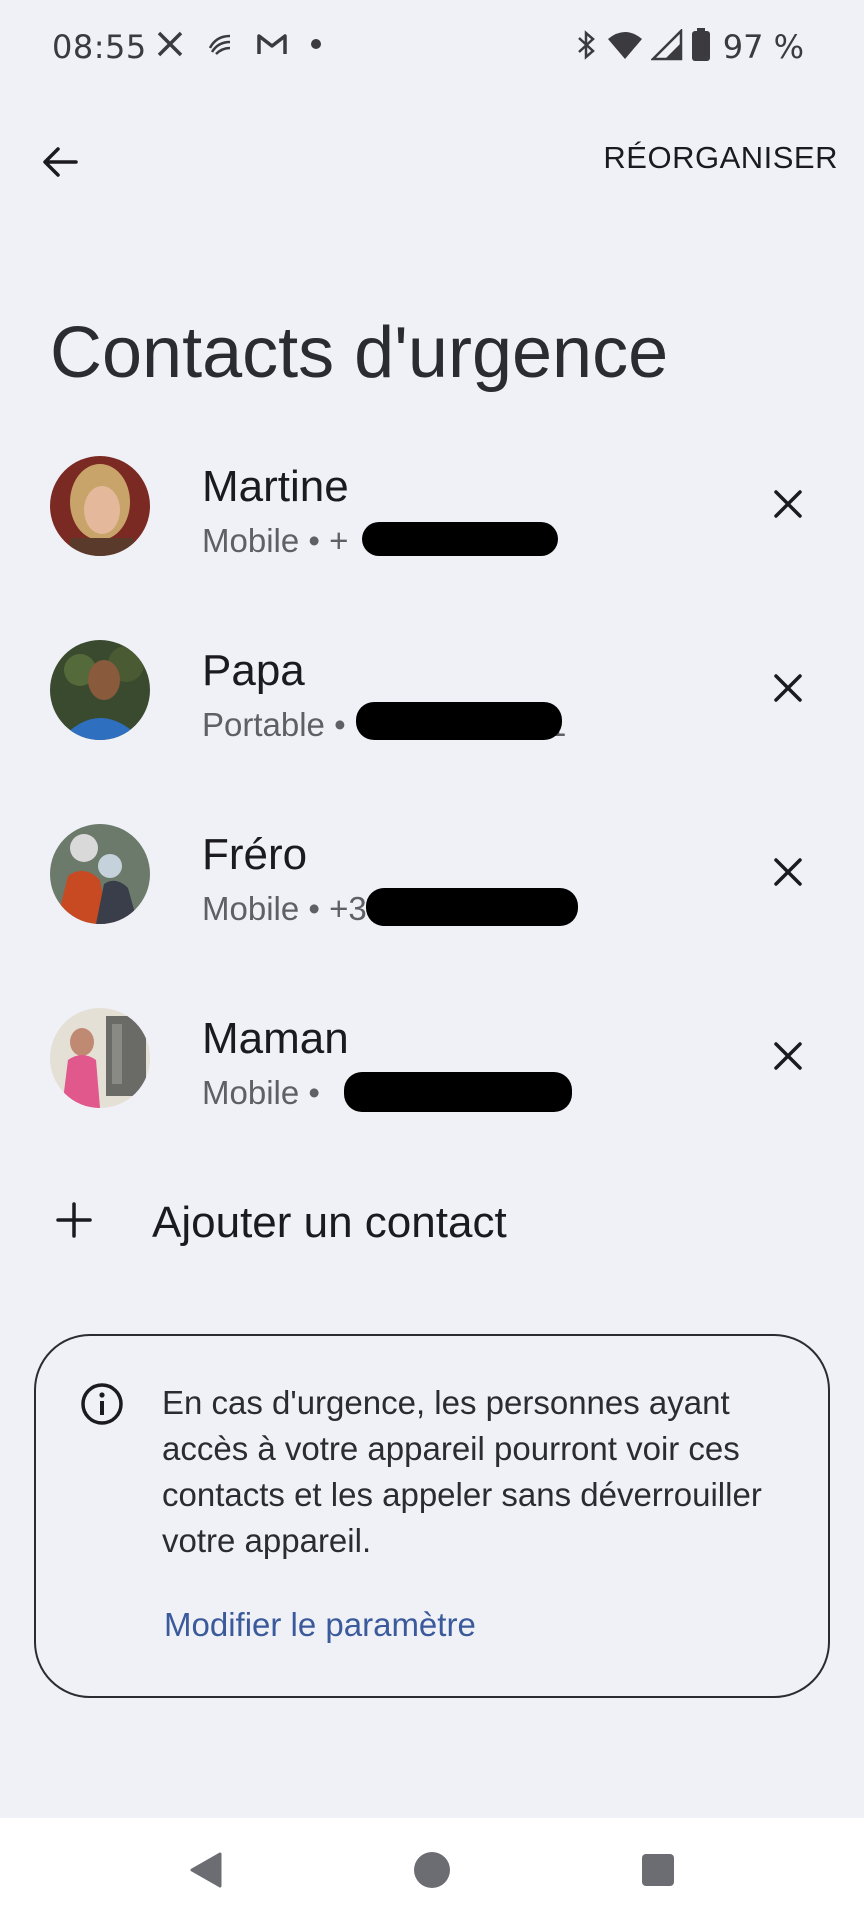 Image resolution: width=864 pixels, height=1920 pixels. I want to click on contact-name: Maman, so click(275, 1038).